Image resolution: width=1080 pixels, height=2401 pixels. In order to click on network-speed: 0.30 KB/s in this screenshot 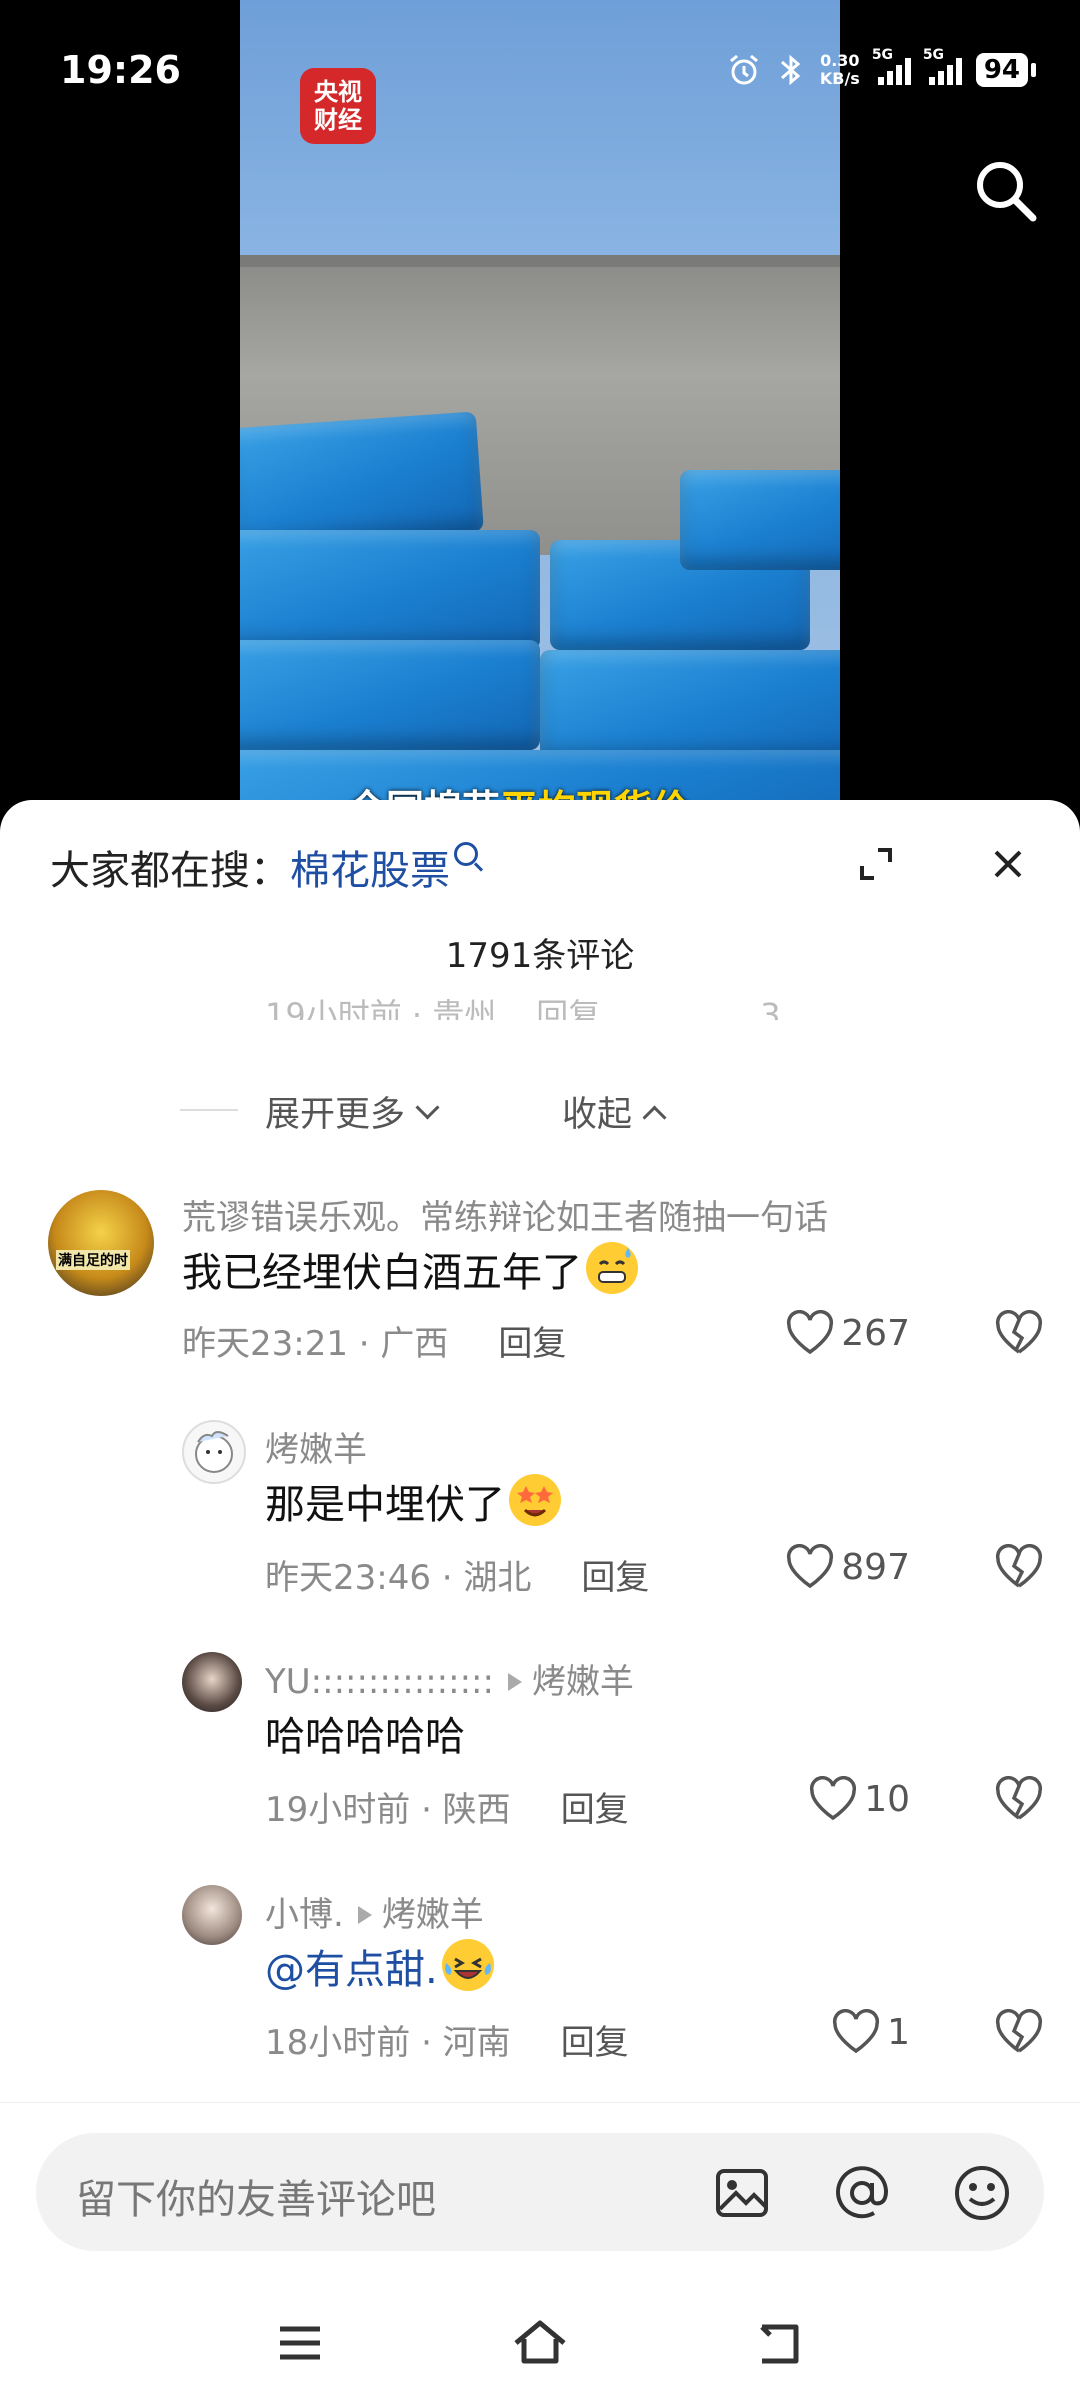, I will do `click(840, 70)`.